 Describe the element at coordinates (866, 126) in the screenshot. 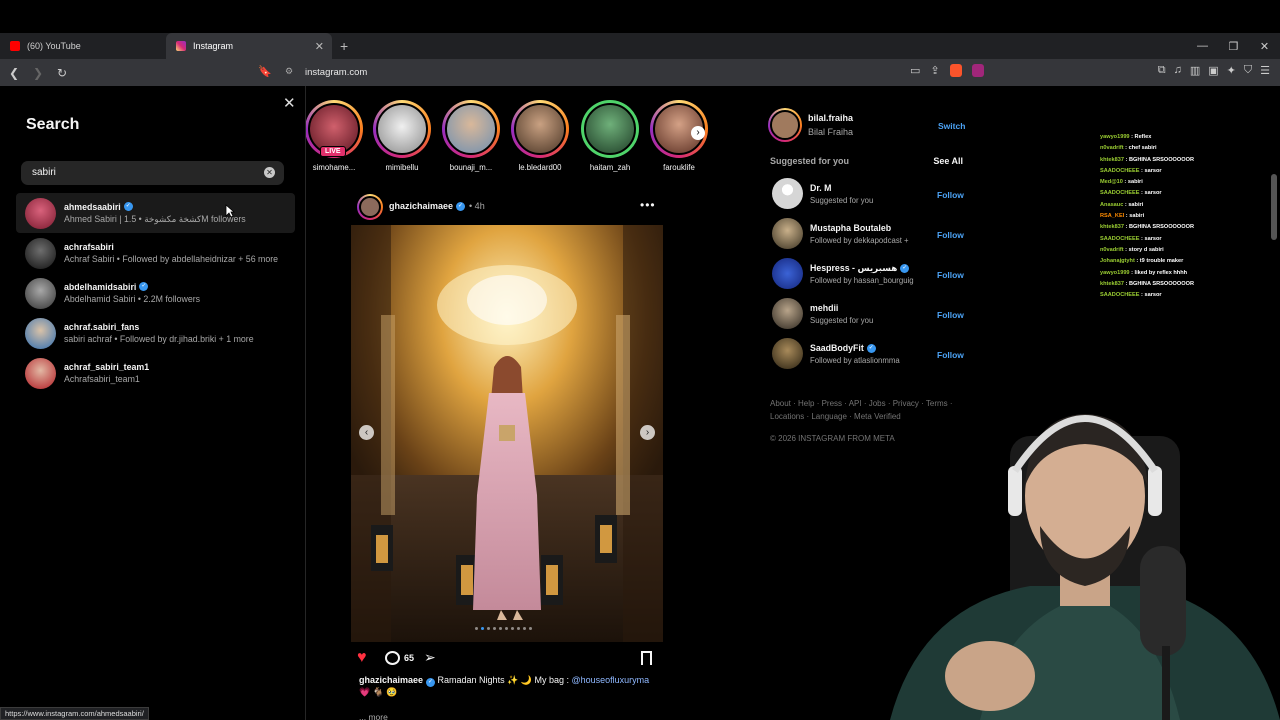

I see `current-user: bilal.fraiha Bilal Fraiha Switch` at that location.